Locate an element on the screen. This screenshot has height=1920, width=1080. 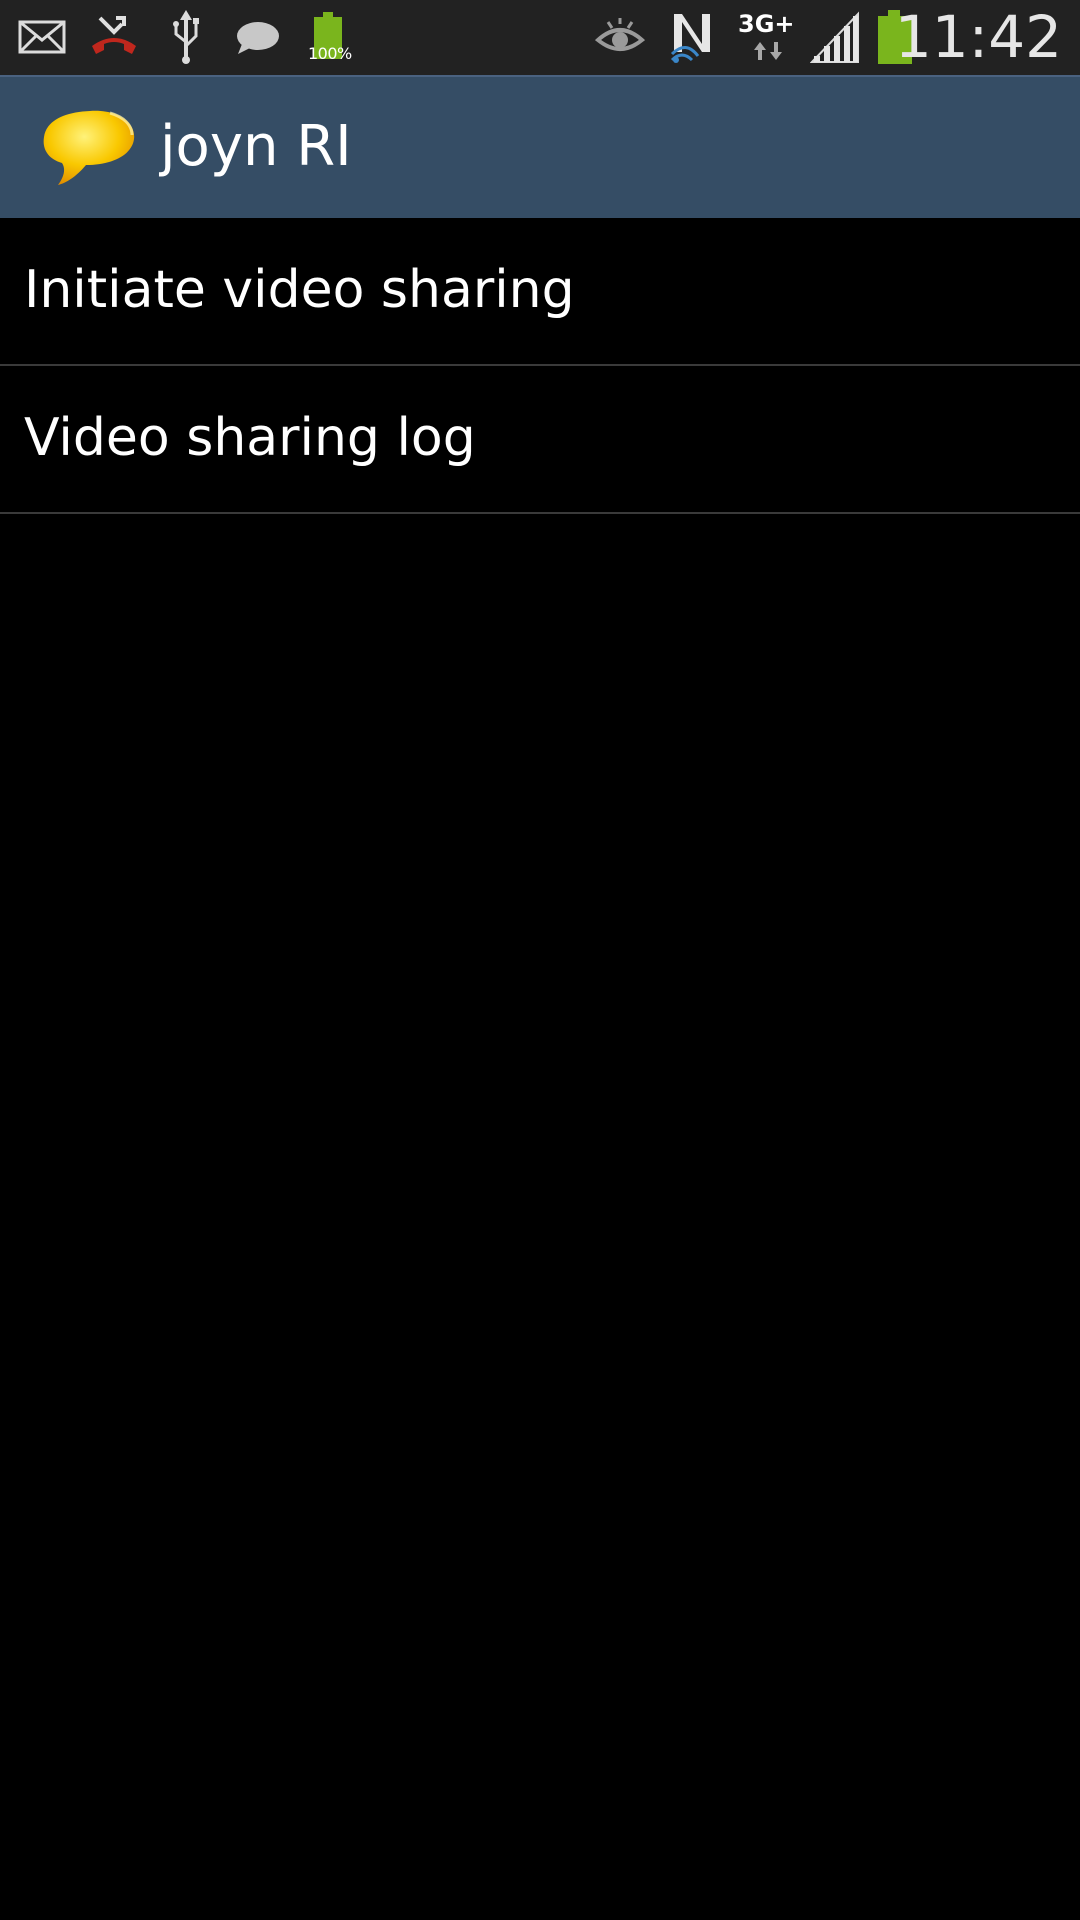
action-bar: joyn RI is located at coordinates (540, 146).